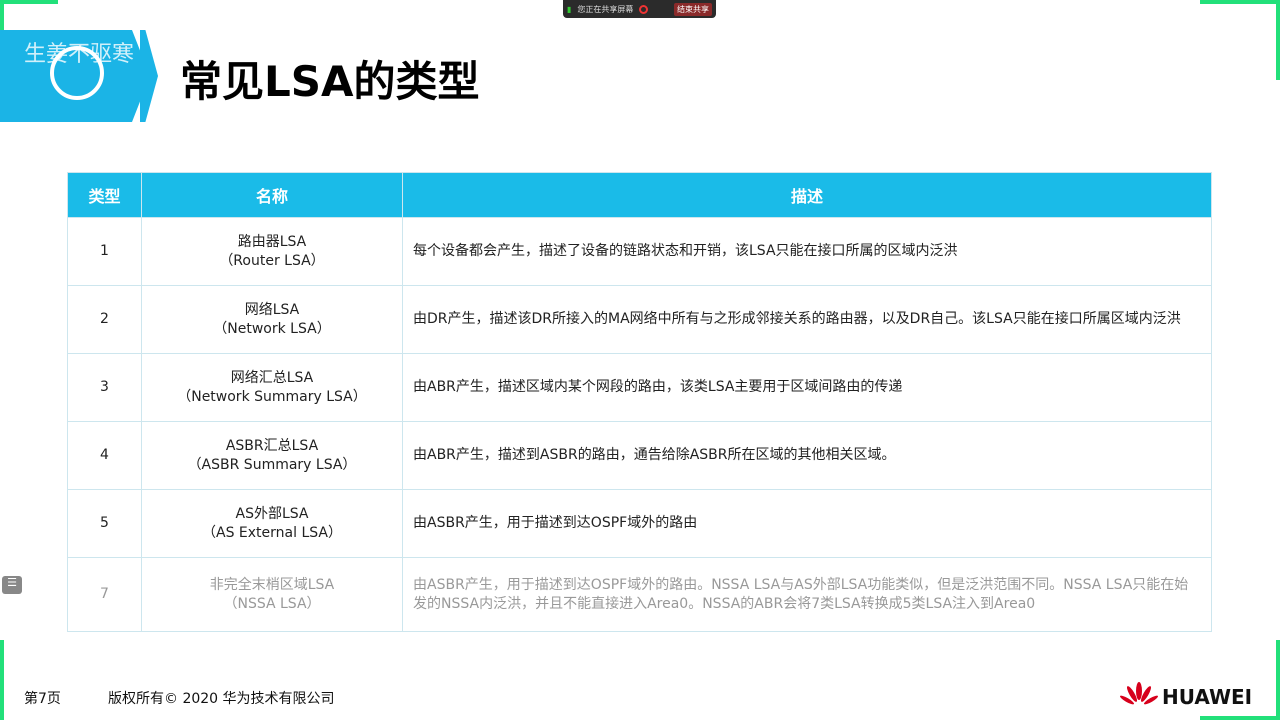 This screenshot has width=1280, height=720. Describe the element at coordinates (605, 9) in the screenshot. I see `share-status: 您正在共享屏幕` at that location.